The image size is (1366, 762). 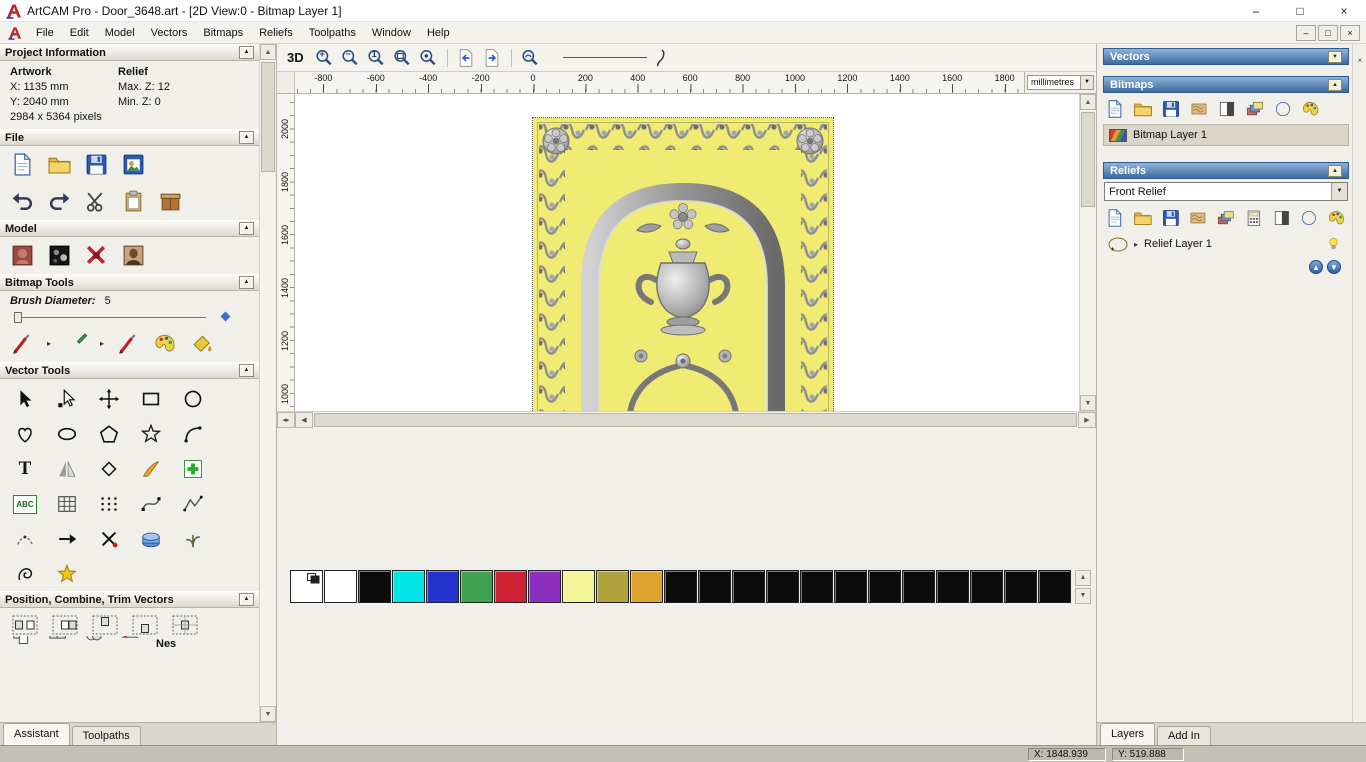 What do you see at coordinates (1335, 56) in the screenshot?
I see `expand-vectors-icon: ▼` at bounding box center [1335, 56].